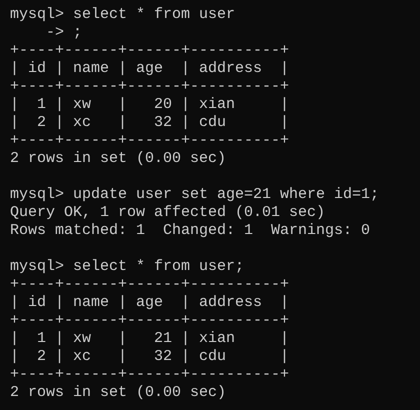 The height and width of the screenshot is (410, 420). I want to click on terminal-line: -> ;, so click(64, 33).